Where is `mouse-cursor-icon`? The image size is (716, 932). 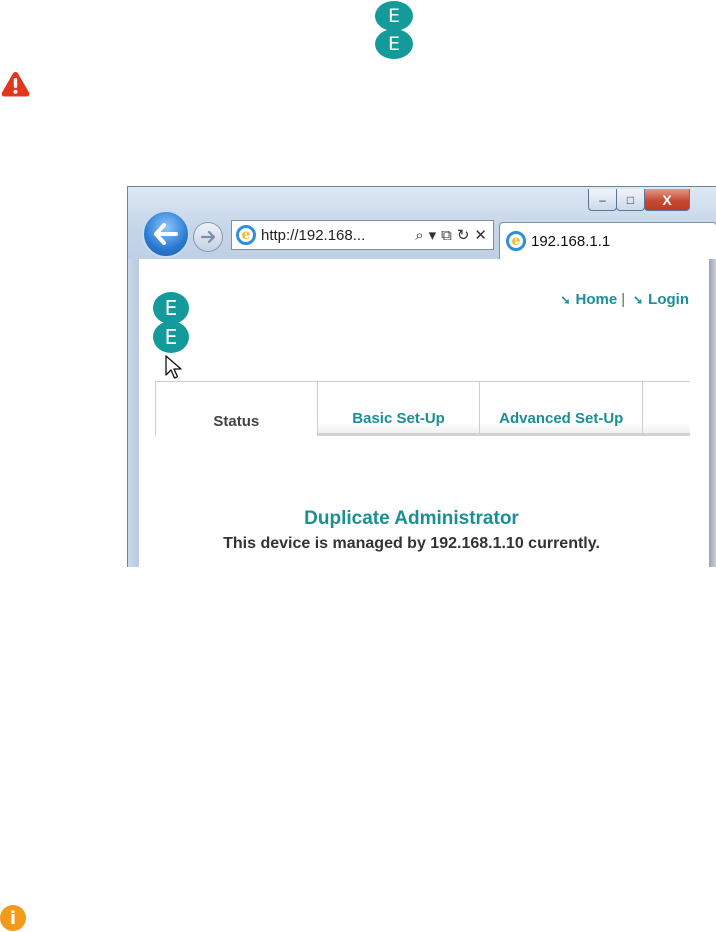 mouse-cursor-icon is located at coordinates (173, 367).